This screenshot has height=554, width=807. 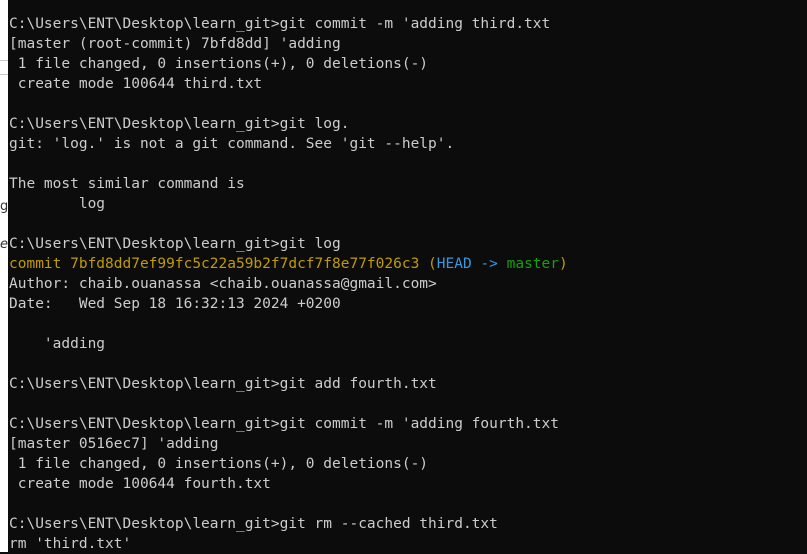 What do you see at coordinates (563, 264) in the screenshot?
I see `paren-close: )` at bounding box center [563, 264].